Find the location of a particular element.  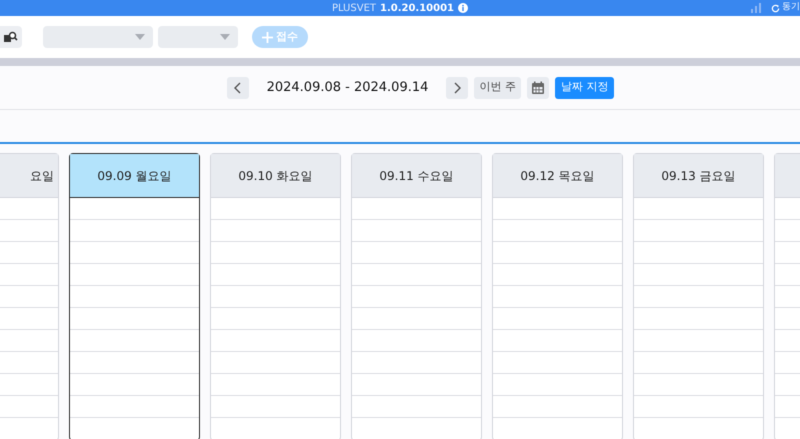

day-label: 09.12 목요일 is located at coordinates (557, 176).